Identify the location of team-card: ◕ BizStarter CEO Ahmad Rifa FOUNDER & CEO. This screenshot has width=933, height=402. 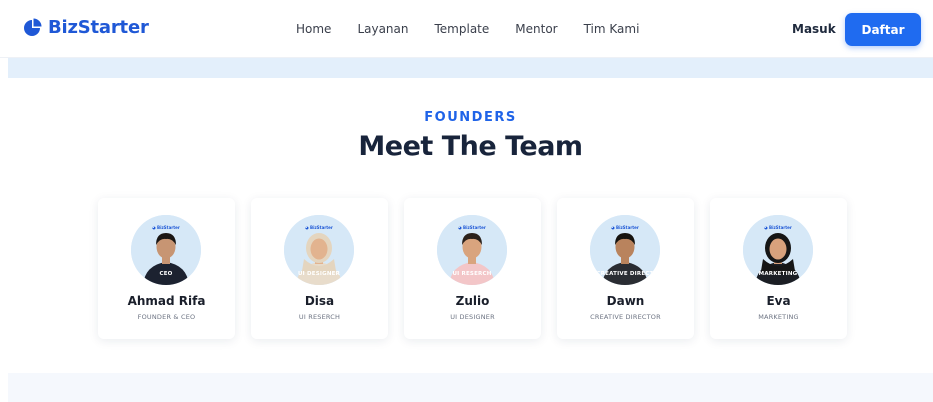
(166, 268).